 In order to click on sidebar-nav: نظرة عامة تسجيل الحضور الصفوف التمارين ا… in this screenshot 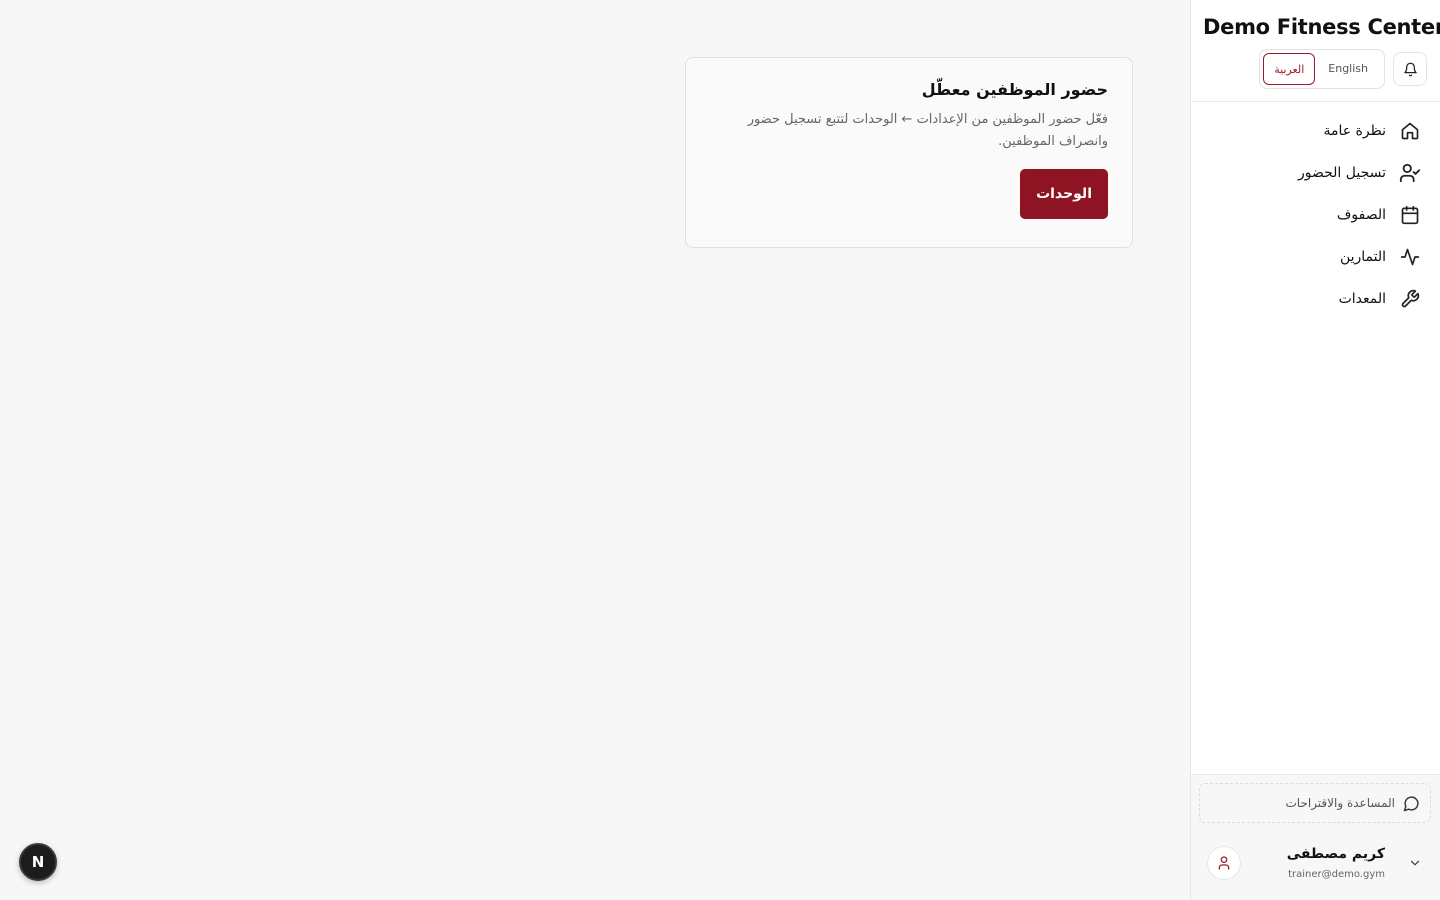, I will do `click(1315, 438)`.